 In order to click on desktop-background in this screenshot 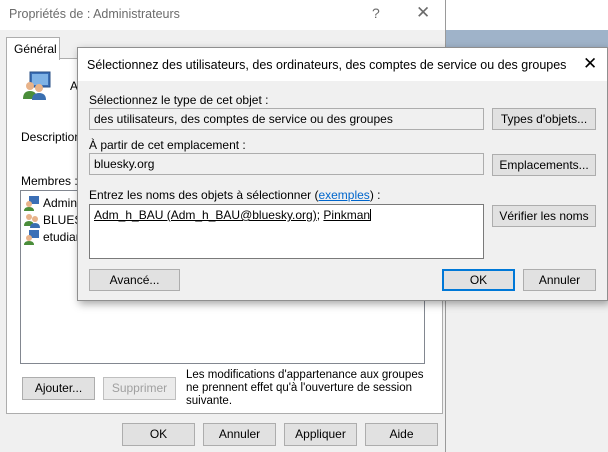, I will do `click(527, 15)`.